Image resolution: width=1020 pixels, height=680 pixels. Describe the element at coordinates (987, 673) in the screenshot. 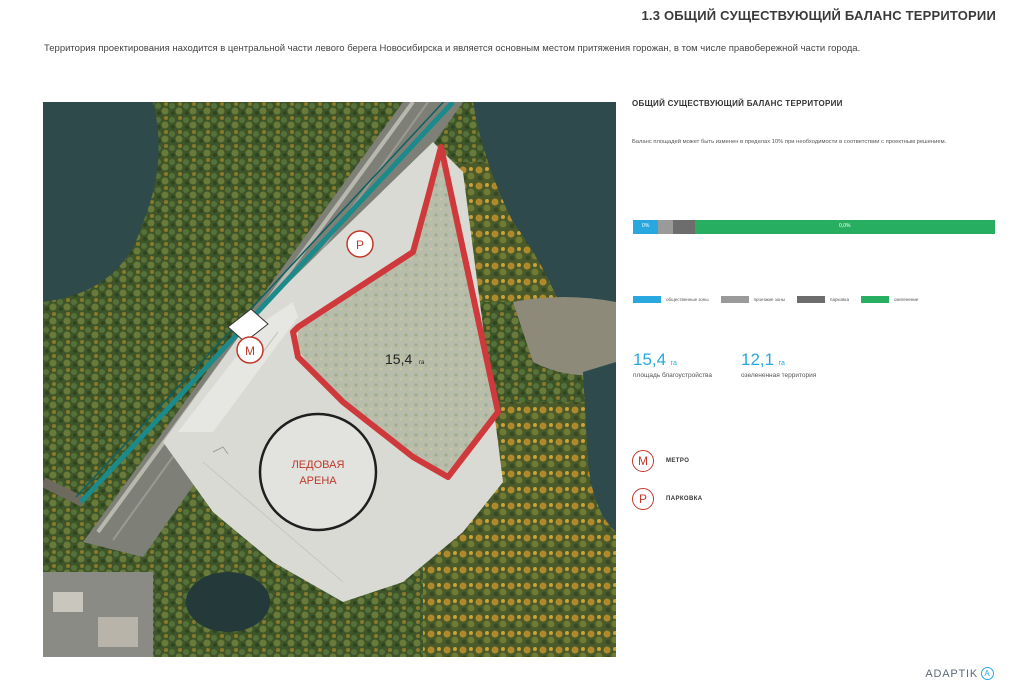

I see `brand-mark-icon: A` at that location.